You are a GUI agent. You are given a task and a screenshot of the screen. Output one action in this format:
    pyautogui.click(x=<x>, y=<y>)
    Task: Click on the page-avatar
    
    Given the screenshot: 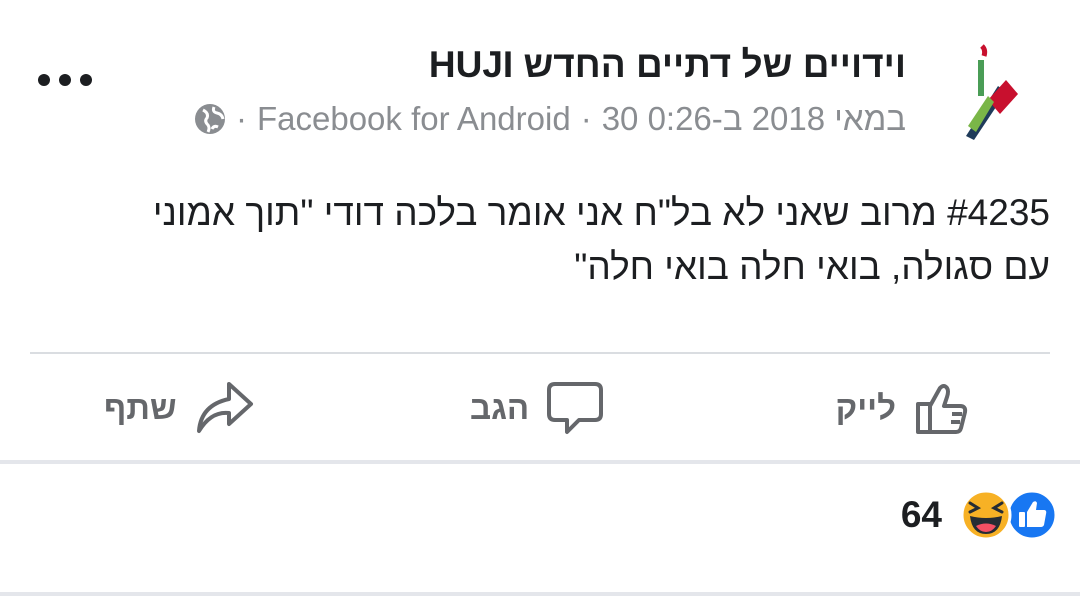 What is the action you would take?
    pyautogui.click(x=993, y=92)
    